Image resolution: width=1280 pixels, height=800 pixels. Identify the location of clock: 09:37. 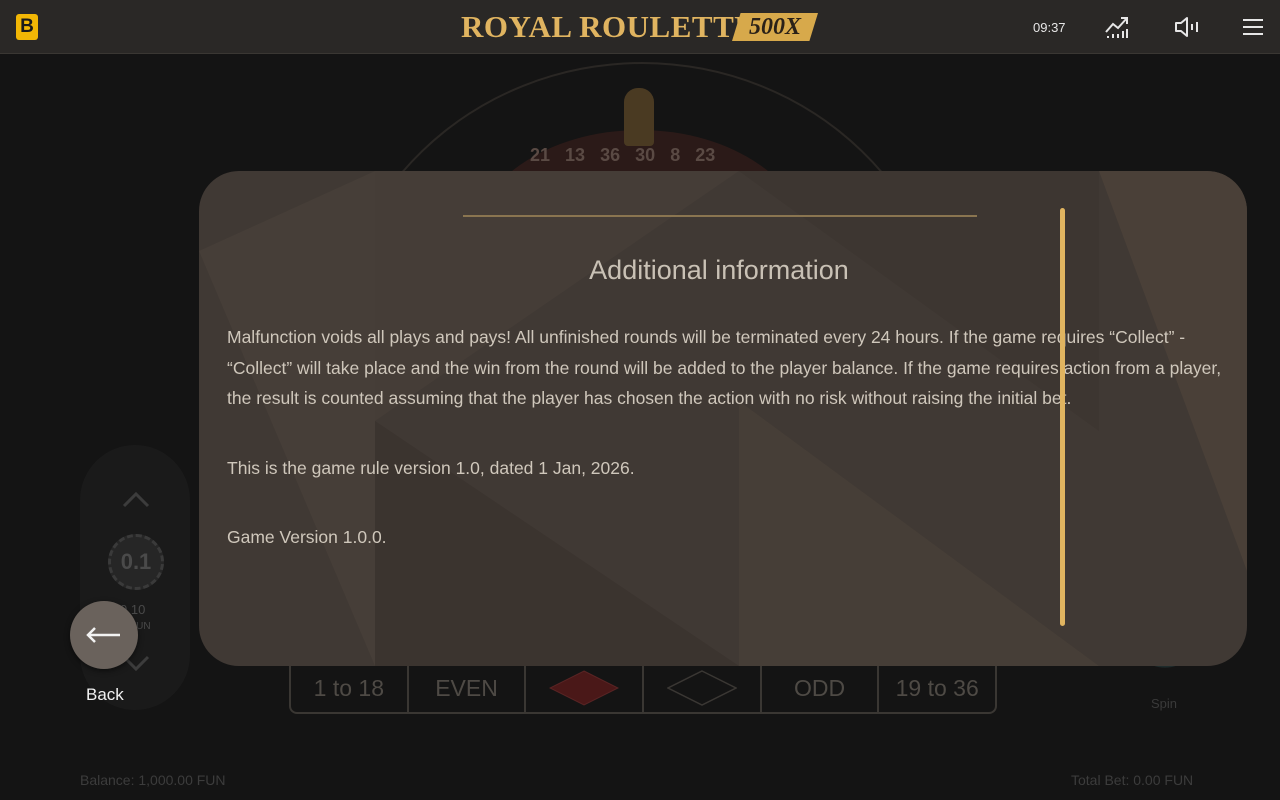
(1049, 27).